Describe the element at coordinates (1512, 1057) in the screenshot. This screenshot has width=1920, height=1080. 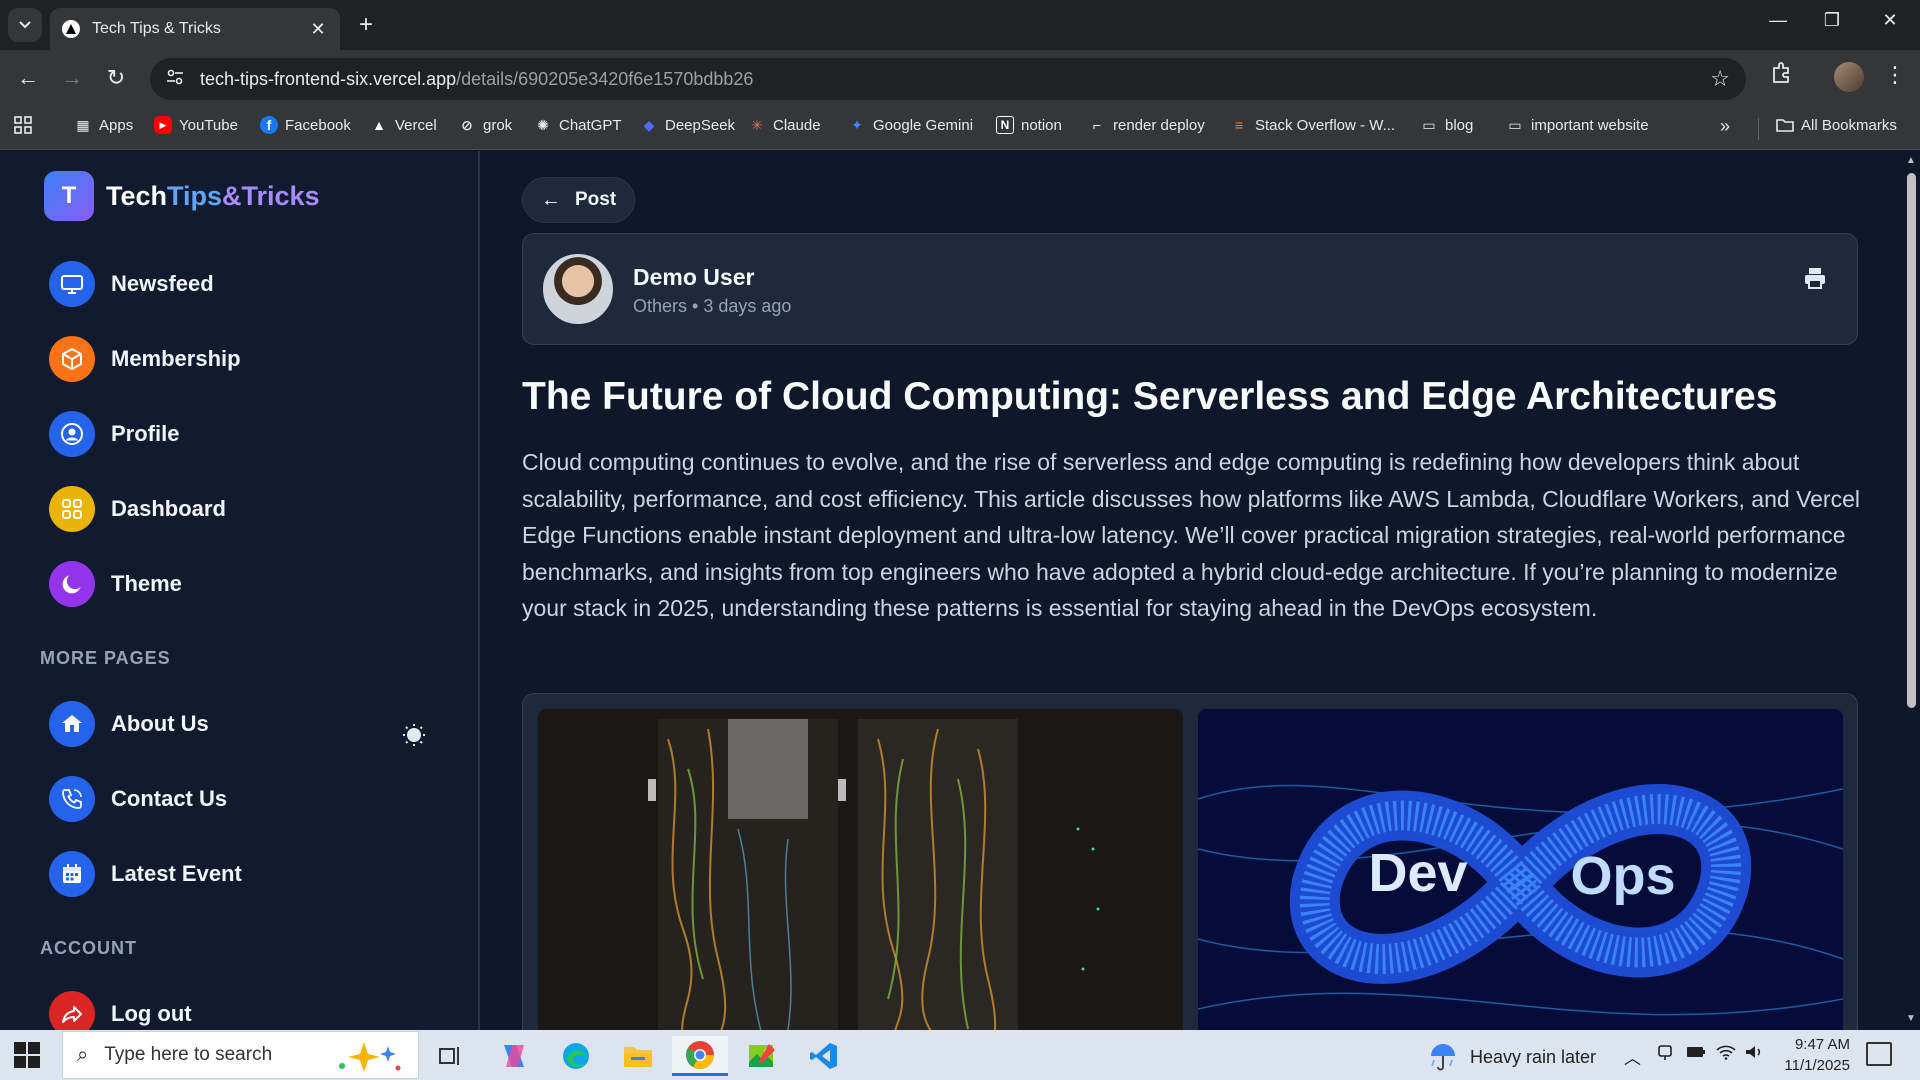
I see `weather-widget: Heavy rain later` at that location.